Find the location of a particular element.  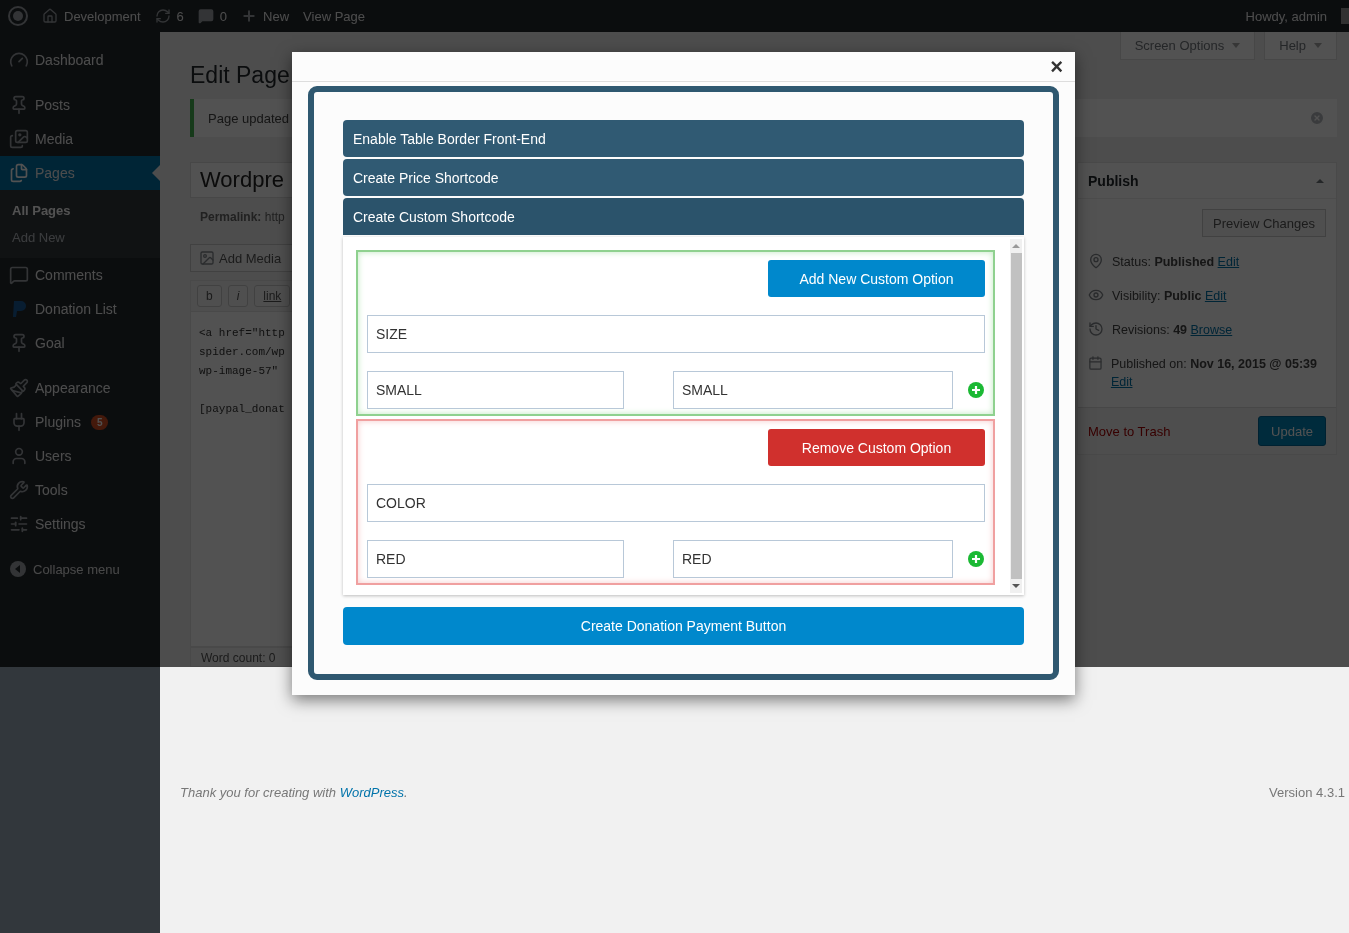

scrollbar is located at coordinates (1016, 416).